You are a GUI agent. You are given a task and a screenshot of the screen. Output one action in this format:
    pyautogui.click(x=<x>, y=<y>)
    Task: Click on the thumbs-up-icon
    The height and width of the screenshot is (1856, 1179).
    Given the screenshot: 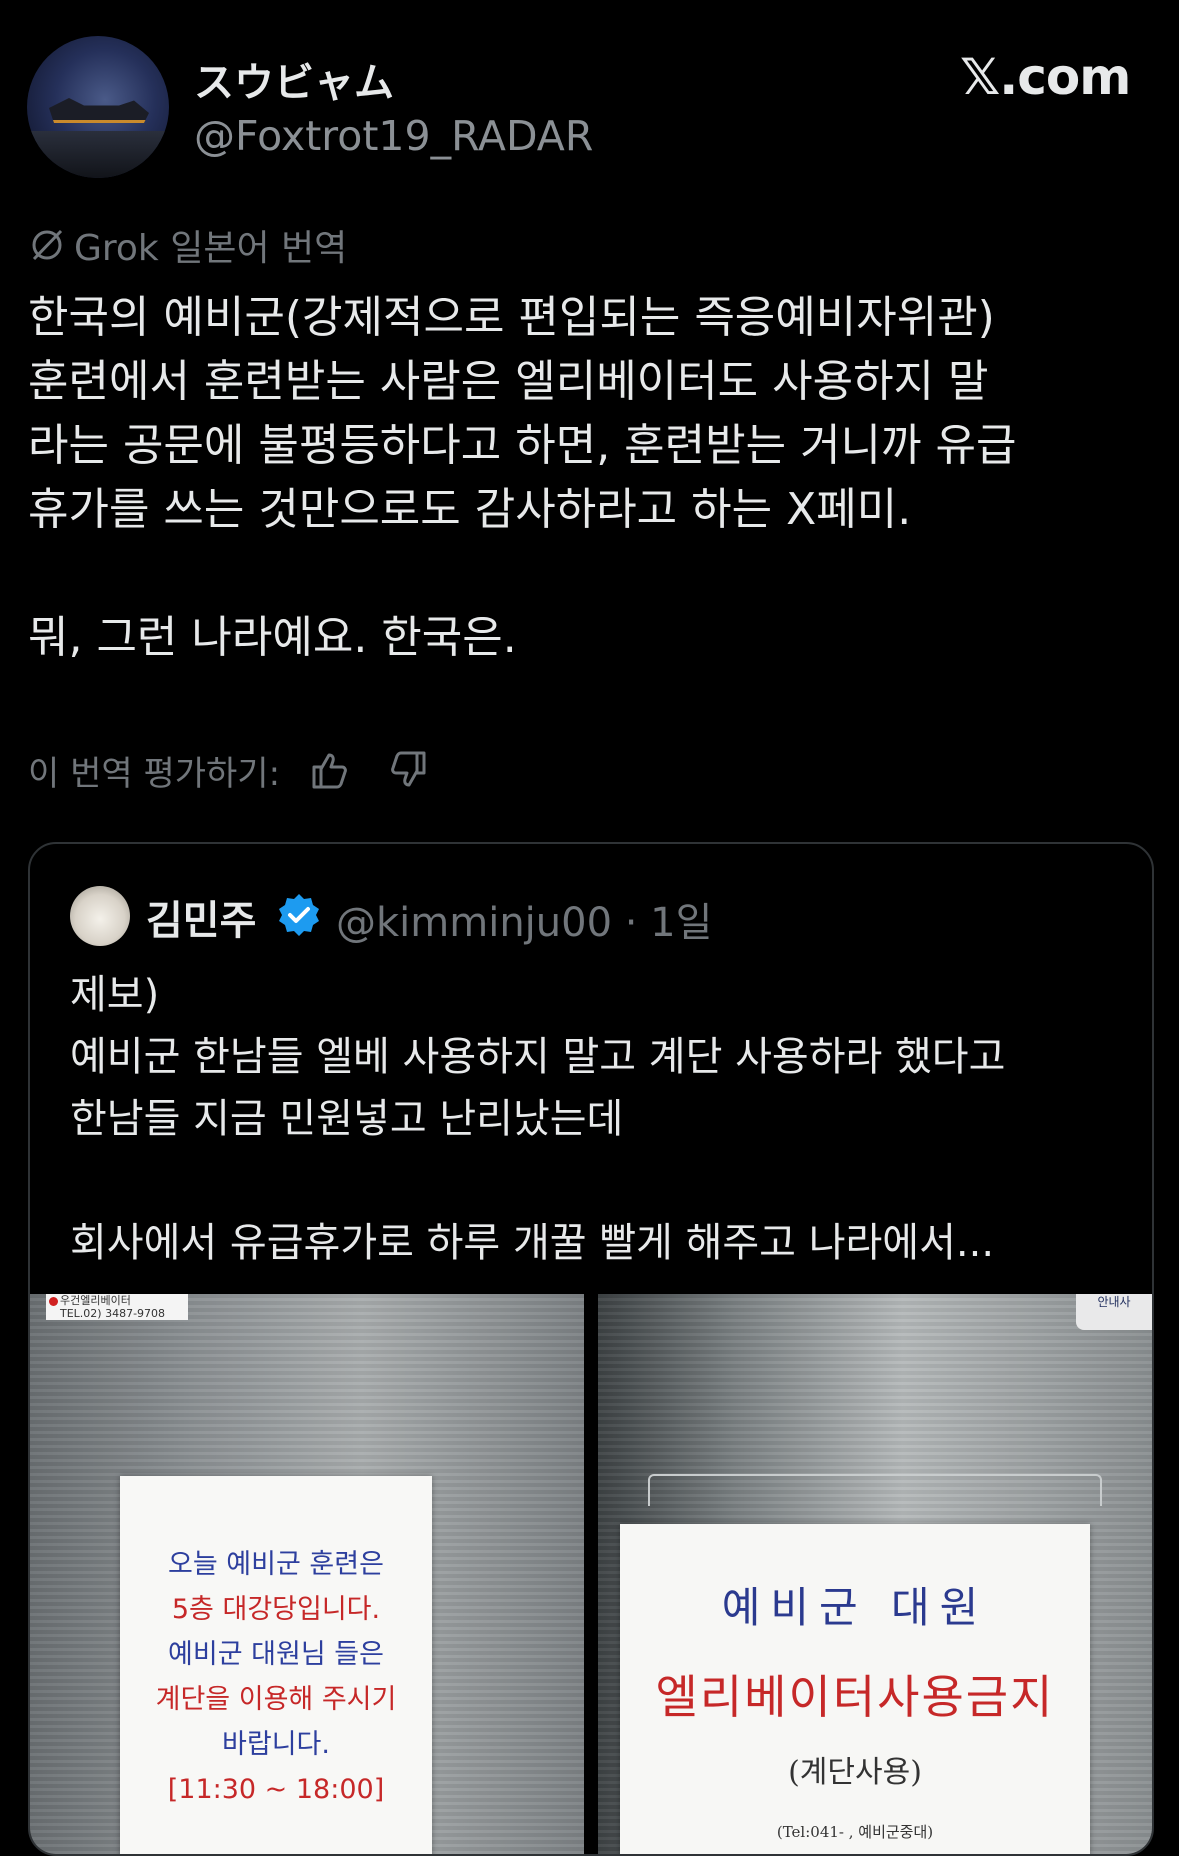 What is the action you would take?
    pyautogui.click(x=329, y=771)
    